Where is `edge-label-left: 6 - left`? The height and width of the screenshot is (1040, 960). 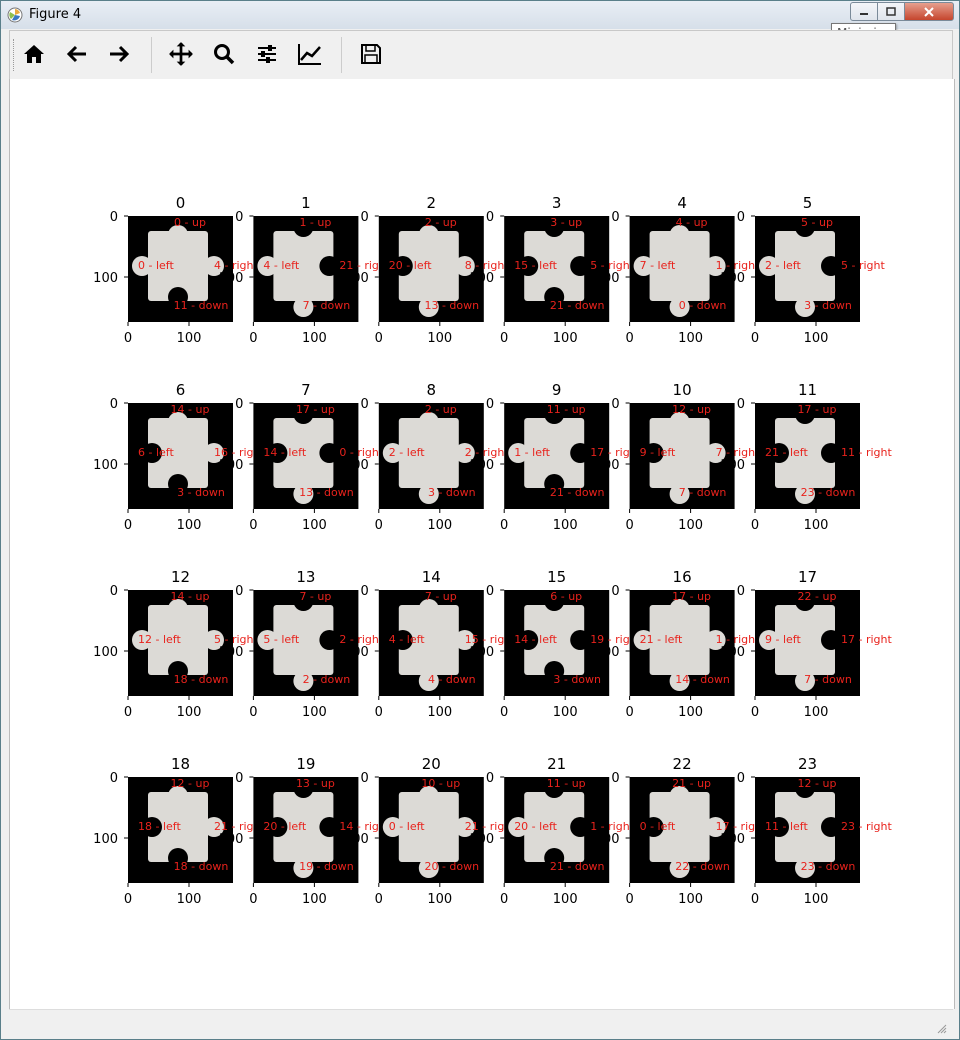 edge-label-left: 6 - left is located at coordinates (156, 452).